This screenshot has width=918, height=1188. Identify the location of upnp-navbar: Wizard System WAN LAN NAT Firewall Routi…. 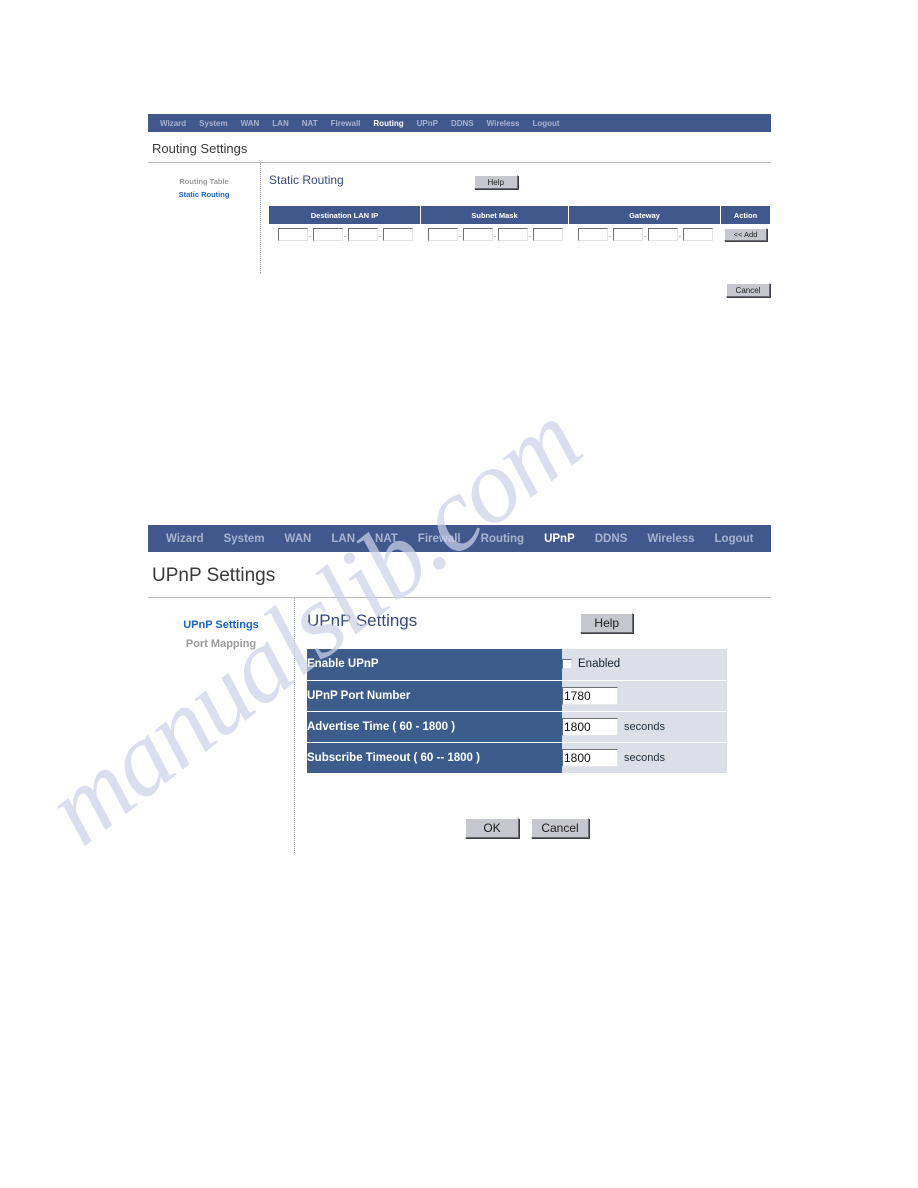
(459, 538).